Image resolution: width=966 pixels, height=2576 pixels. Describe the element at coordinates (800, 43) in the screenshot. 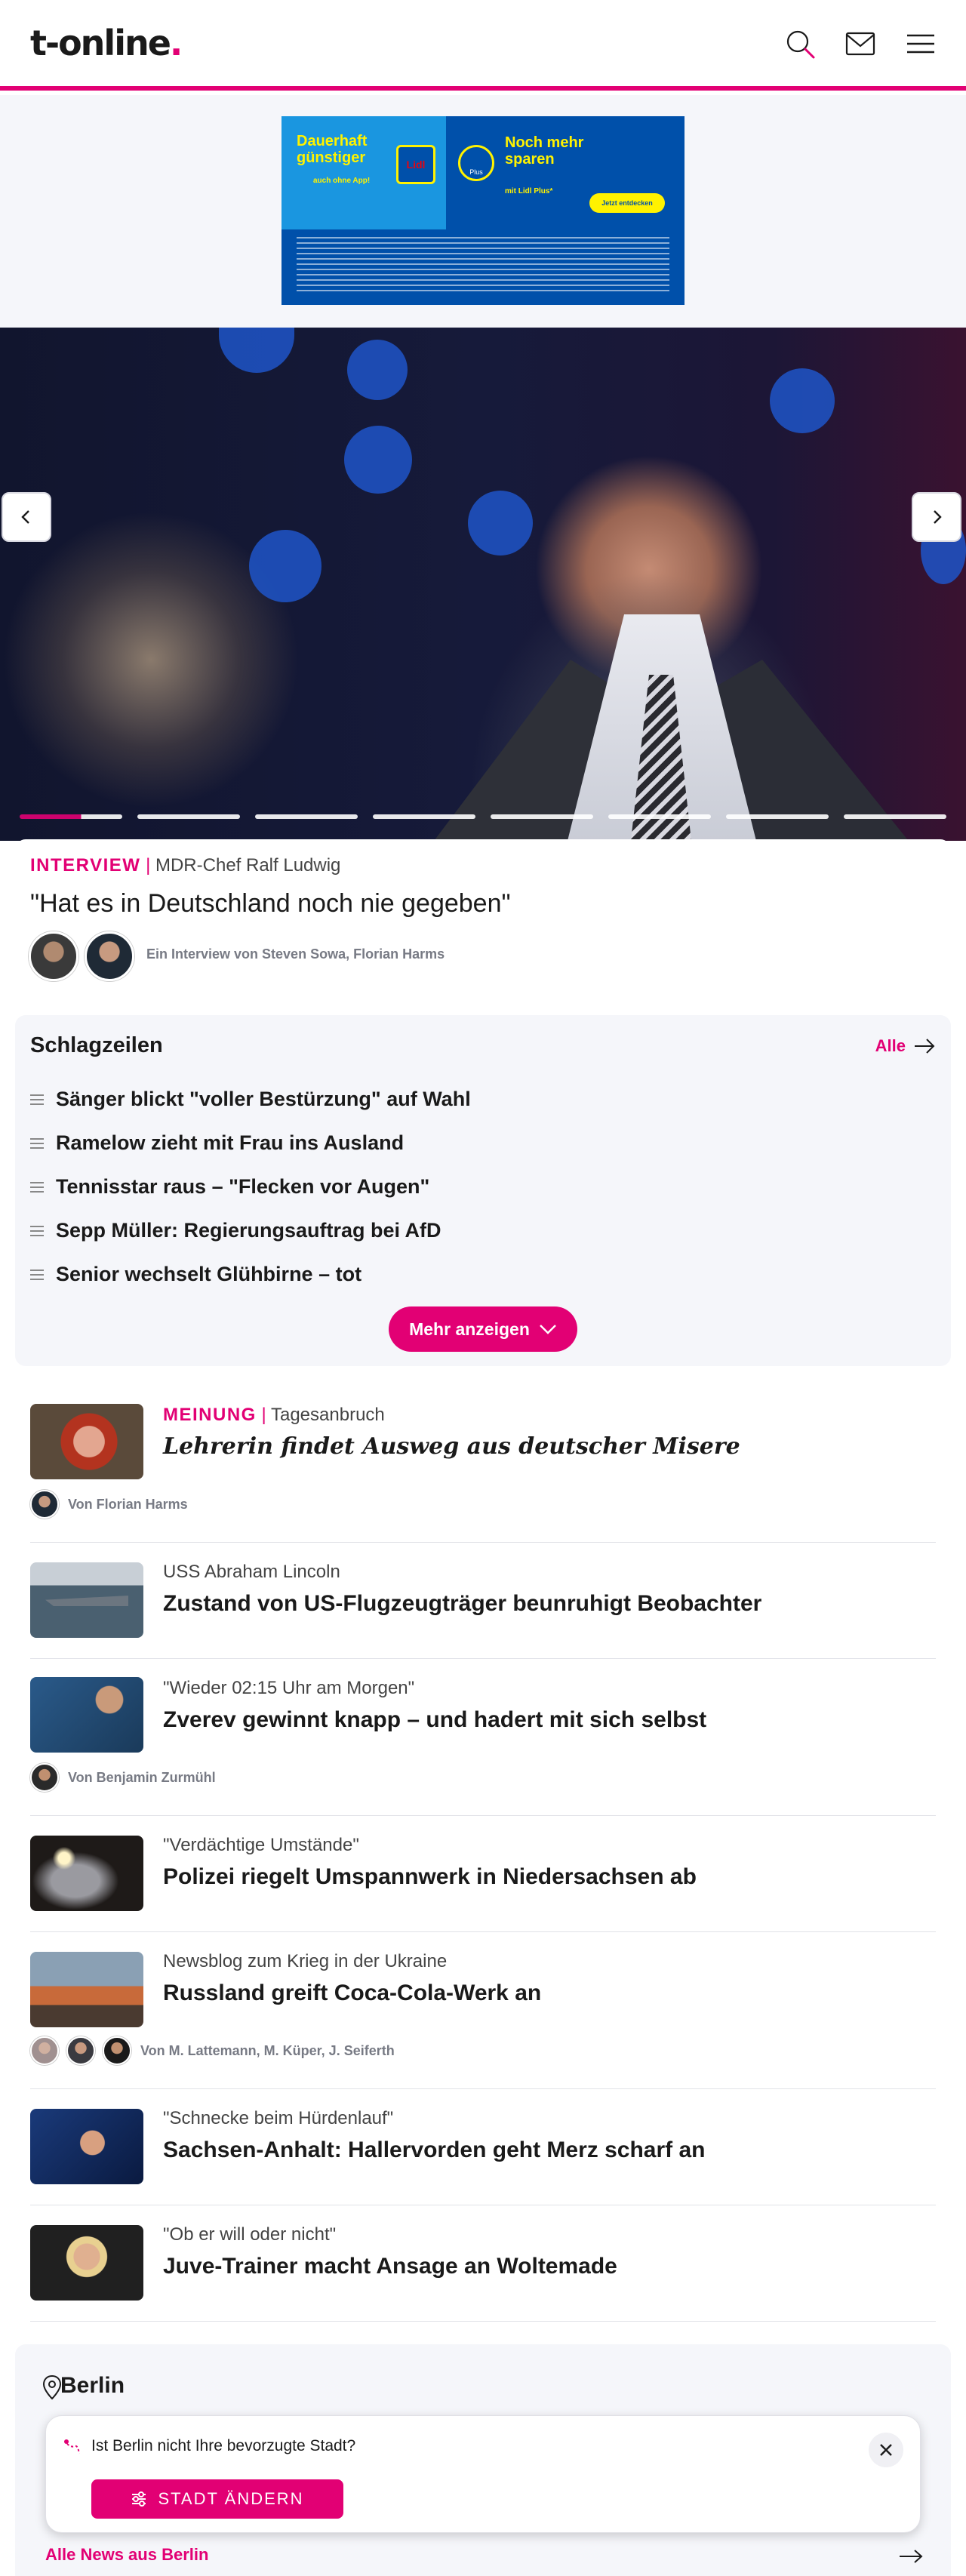

I see `search-icon` at that location.